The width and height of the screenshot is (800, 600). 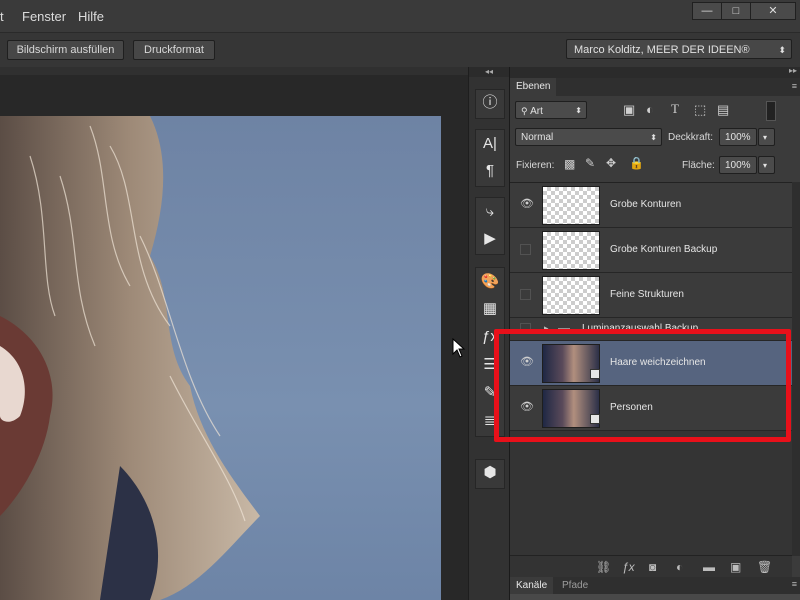 I want to click on dock-group-3d: ⬢, so click(x=490, y=474).